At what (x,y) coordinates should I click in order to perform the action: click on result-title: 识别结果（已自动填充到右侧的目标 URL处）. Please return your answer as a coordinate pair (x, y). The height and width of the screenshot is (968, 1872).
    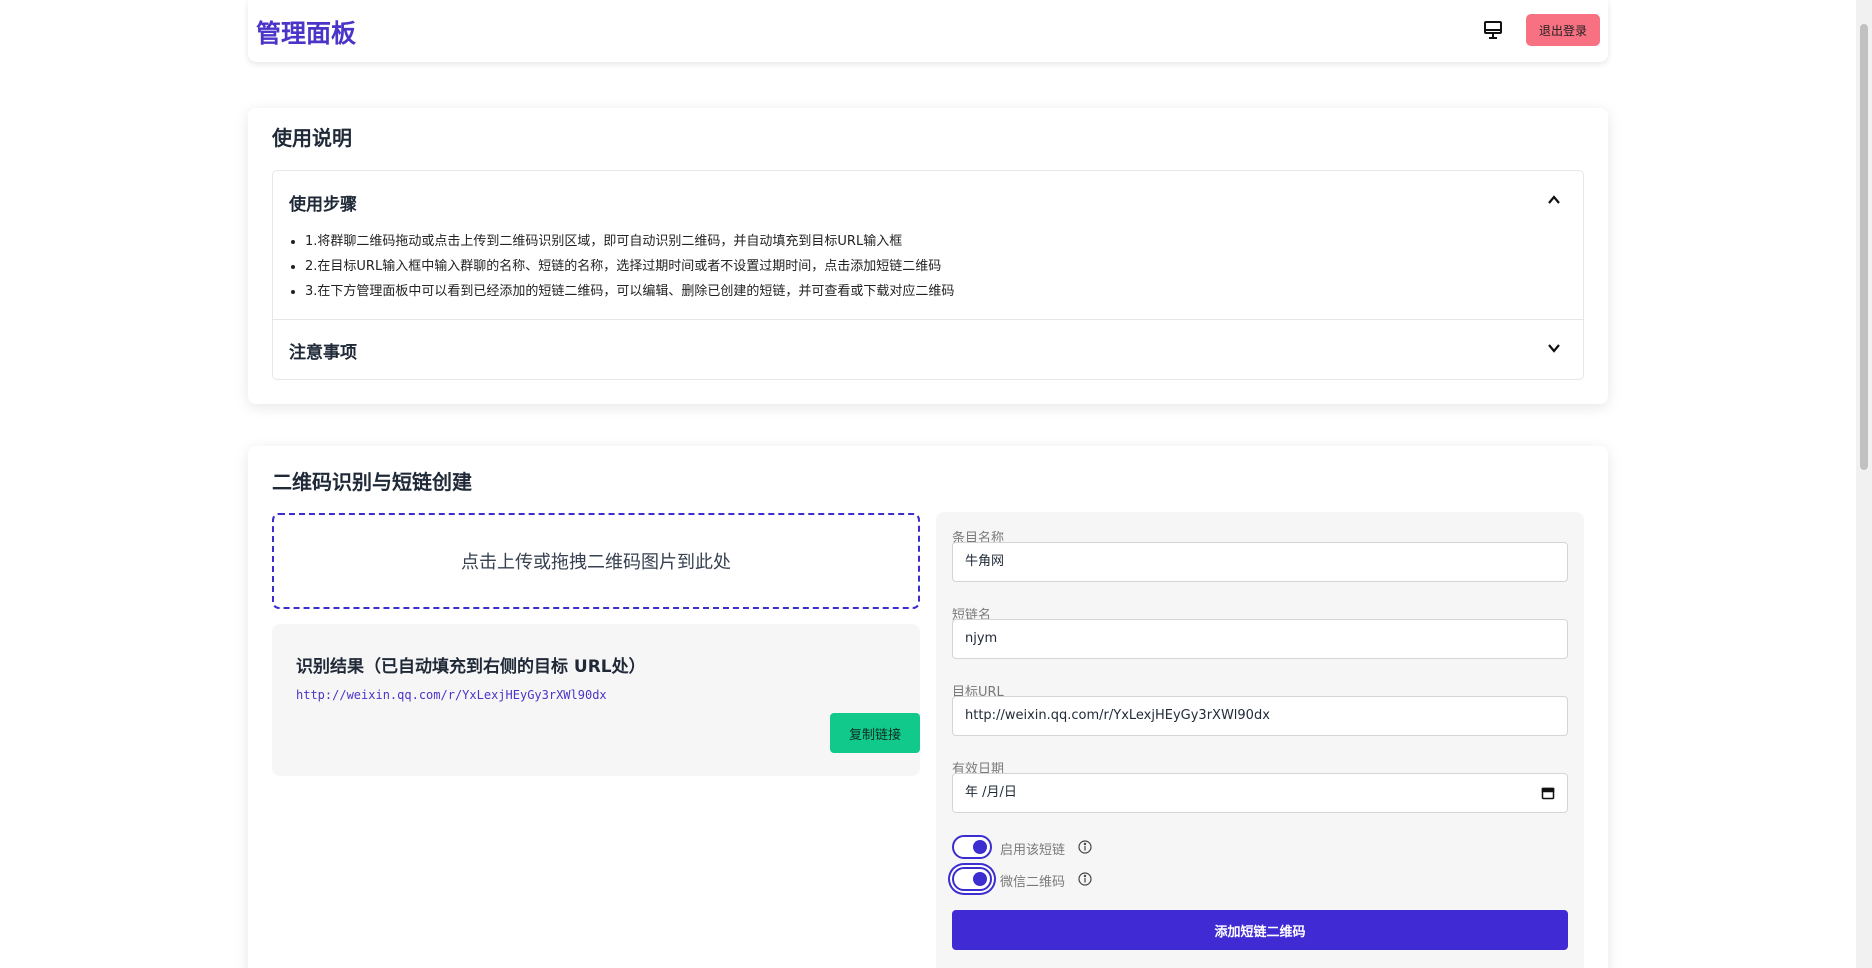
    Looking at the image, I should click on (471, 667).